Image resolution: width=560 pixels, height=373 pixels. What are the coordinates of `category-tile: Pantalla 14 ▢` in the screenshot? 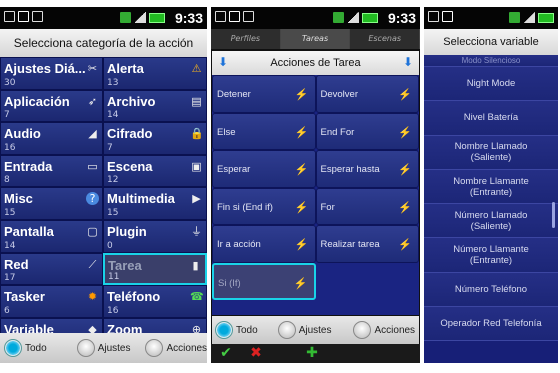 It's located at (51, 236).